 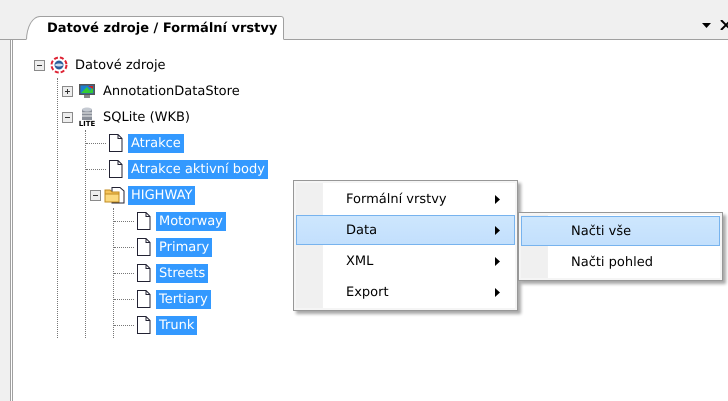 I want to click on menu-item: Načti vše, so click(x=620, y=231).